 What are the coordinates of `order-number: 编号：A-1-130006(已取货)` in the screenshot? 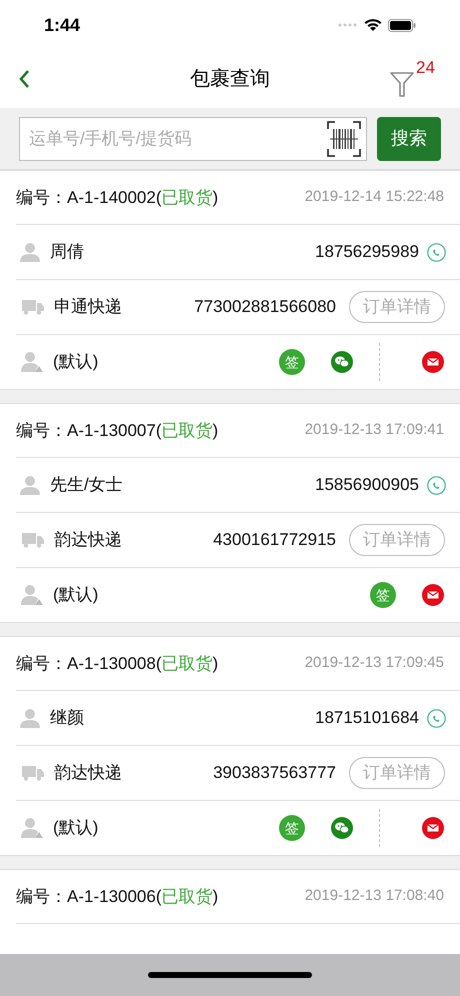 It's located at (117, 897).